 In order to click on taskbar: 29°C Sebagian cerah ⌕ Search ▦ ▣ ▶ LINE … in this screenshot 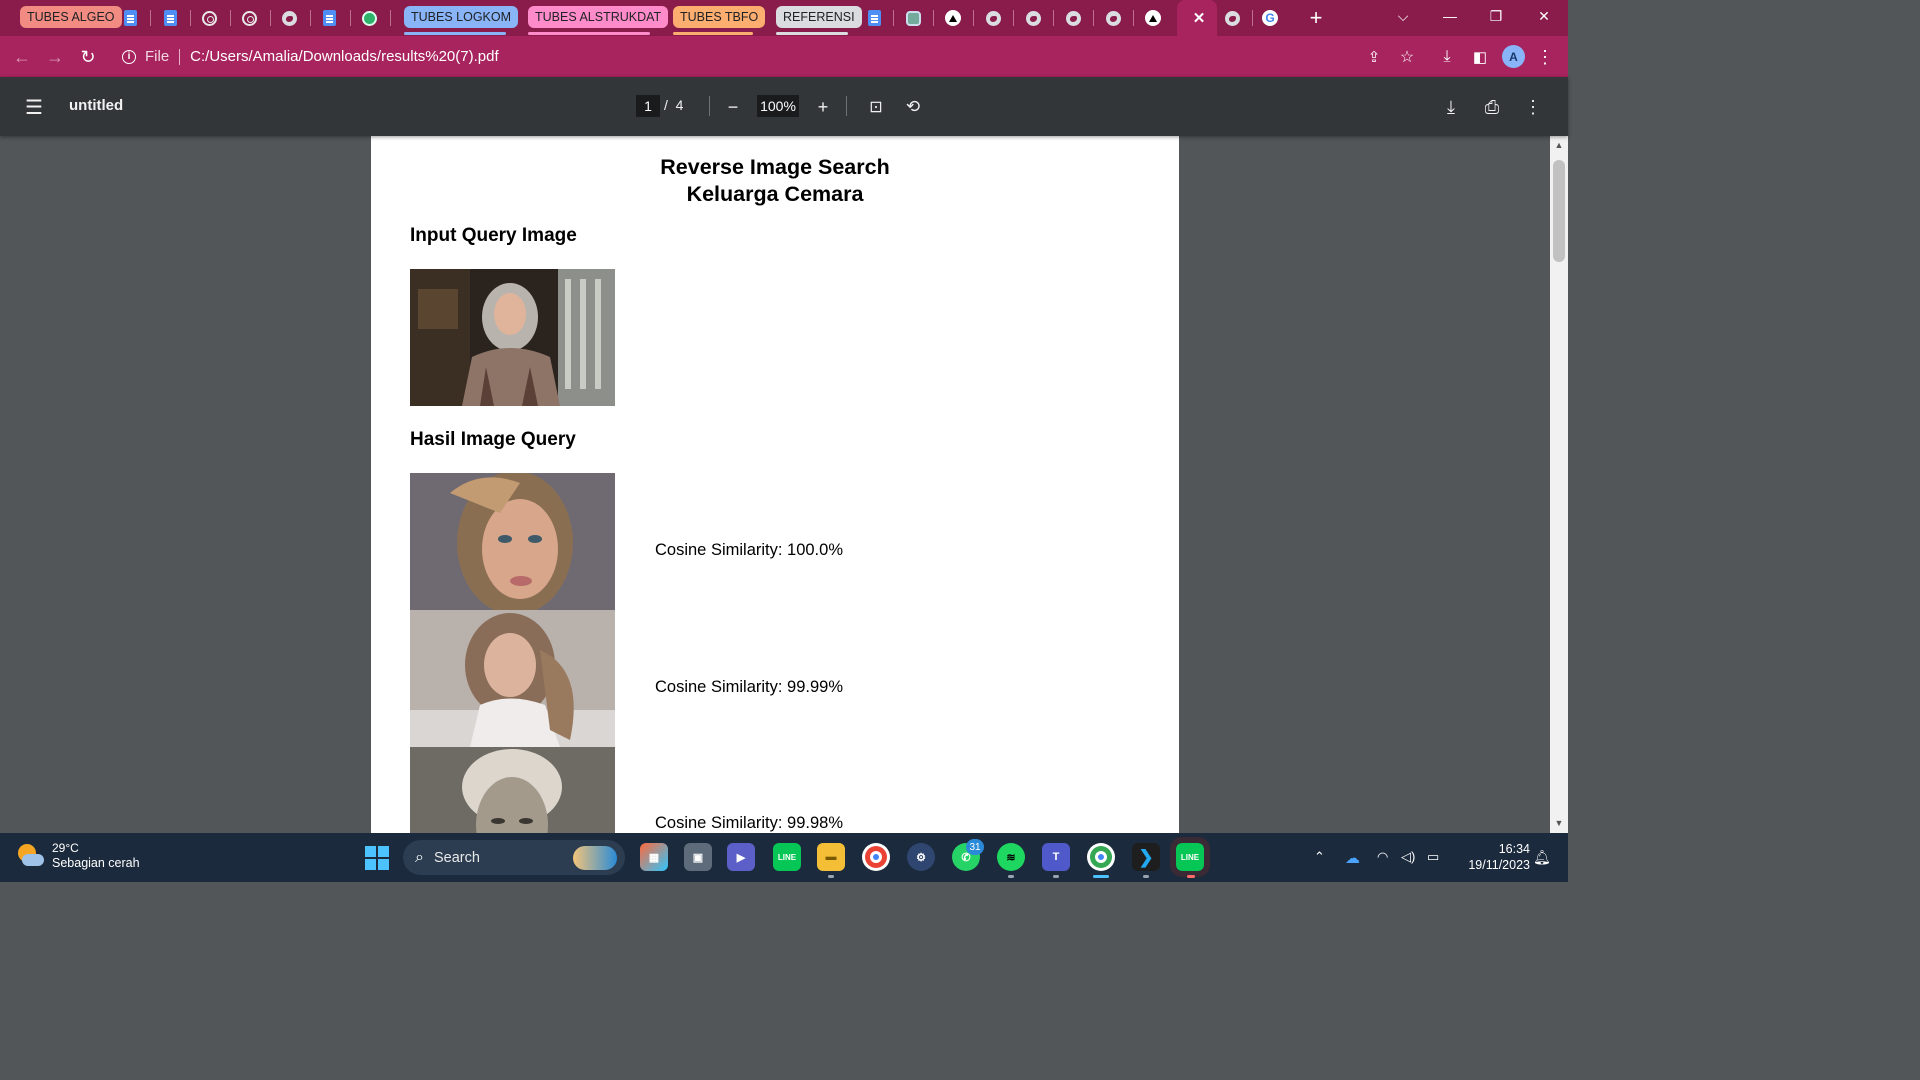, I will do `click(784, 857)`.